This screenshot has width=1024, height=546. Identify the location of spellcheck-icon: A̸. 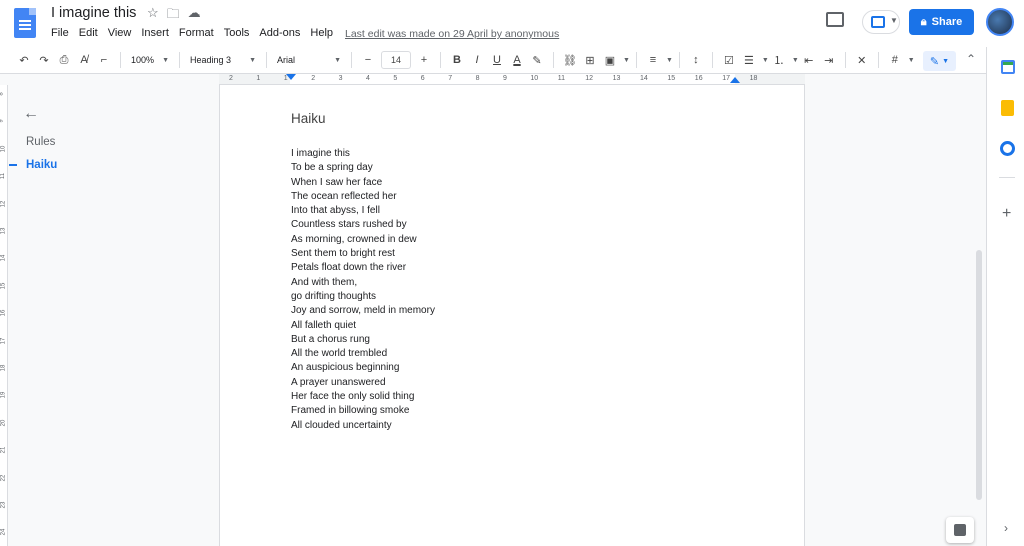
(84, 60).